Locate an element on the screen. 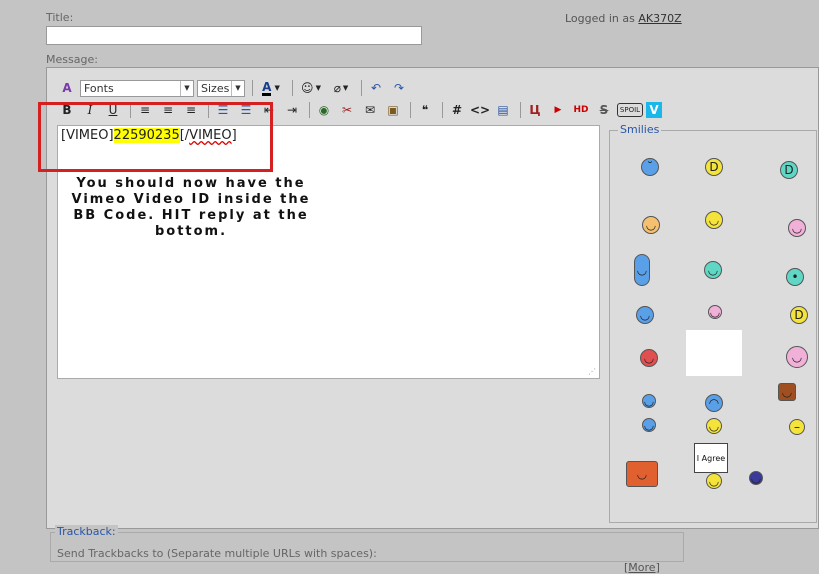 This screenshot has height=574, width=819. neutral-smiley-icon: – is located at coordinates (797, 427).